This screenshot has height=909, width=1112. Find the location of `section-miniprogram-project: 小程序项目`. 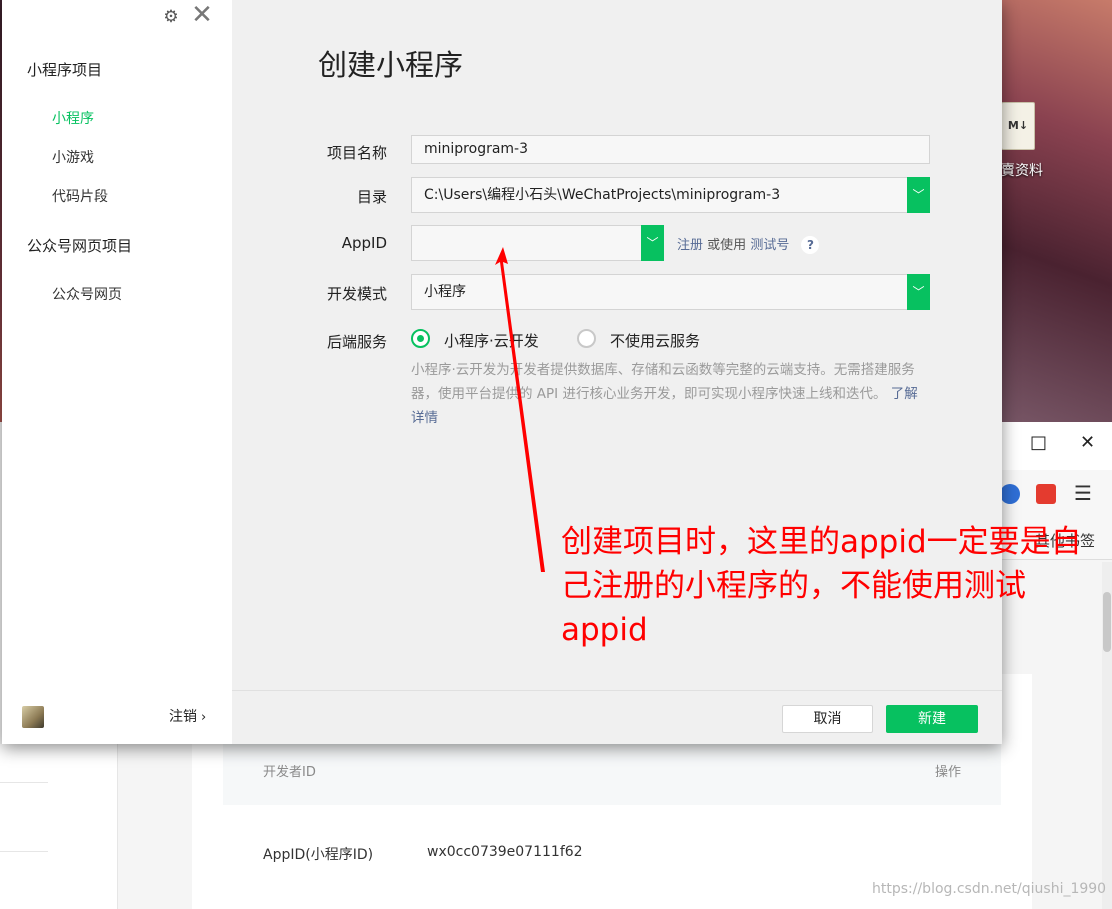

section-miniprogram-project: 小程序项目 is located at coordinates (65, 70).